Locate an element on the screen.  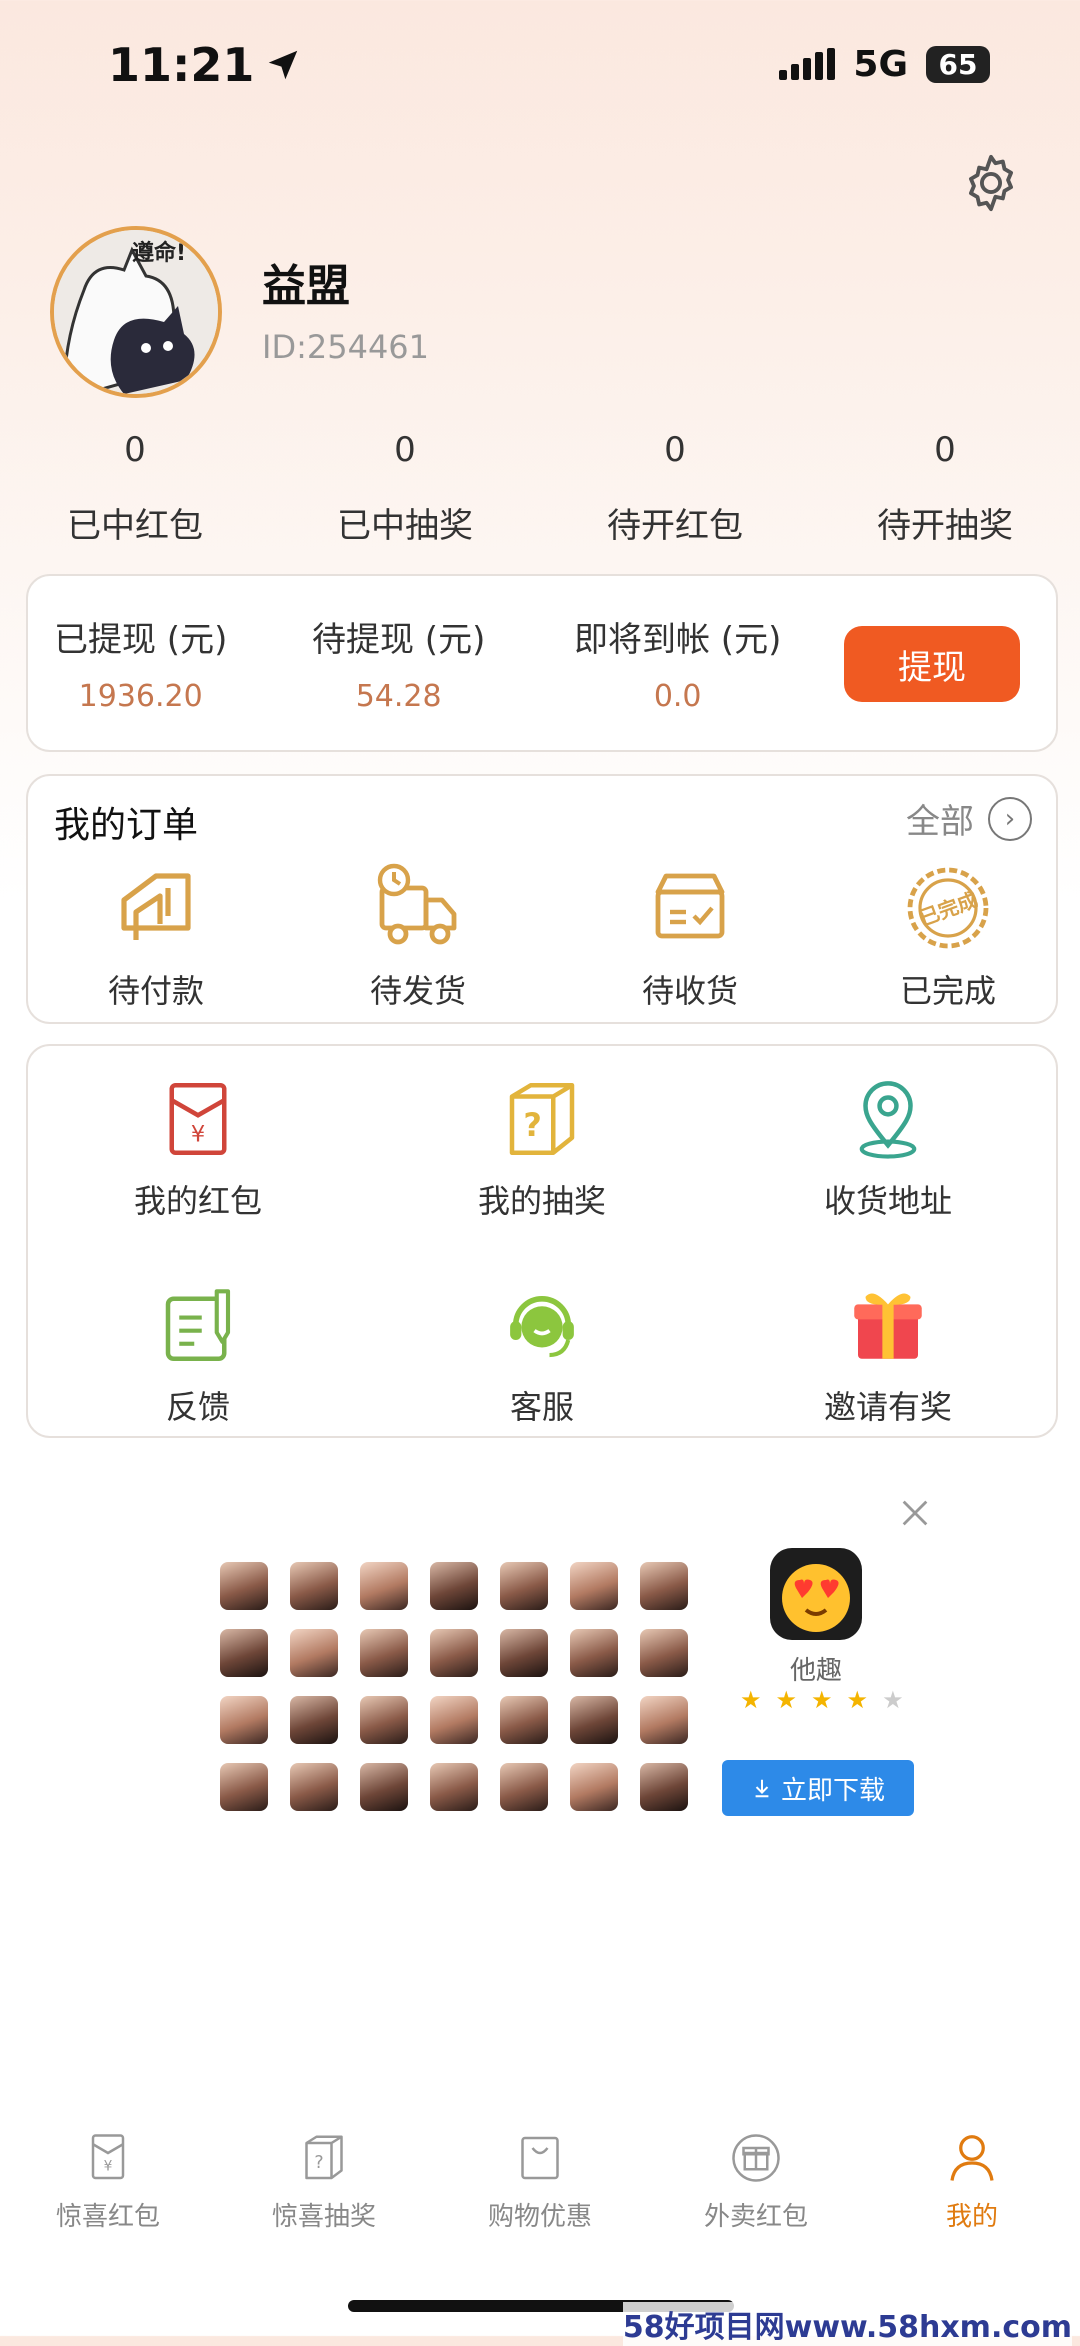
avatar-cat-image: 遵命! is located at coordinates (136, 312).